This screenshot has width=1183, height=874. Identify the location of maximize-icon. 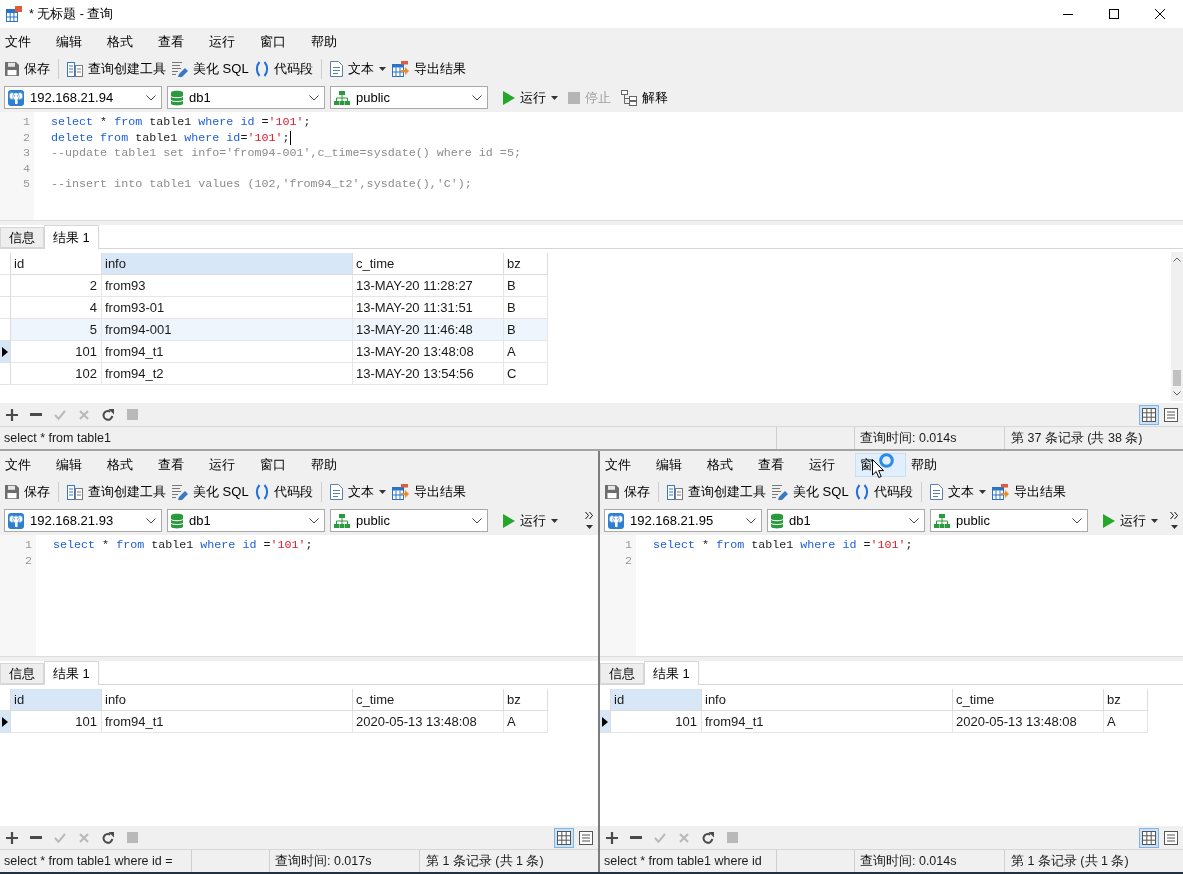
(1114, 14).